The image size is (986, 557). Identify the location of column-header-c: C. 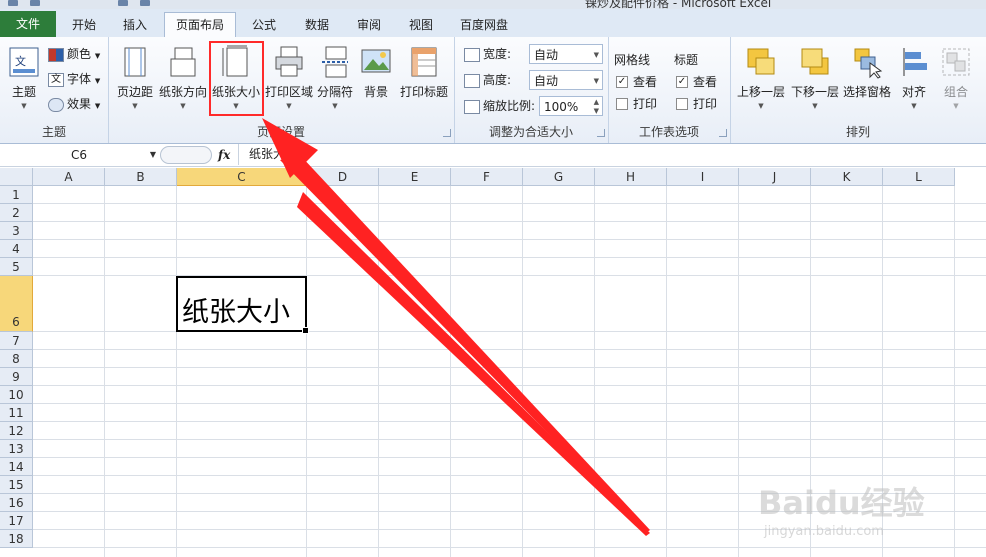
(242, 177).